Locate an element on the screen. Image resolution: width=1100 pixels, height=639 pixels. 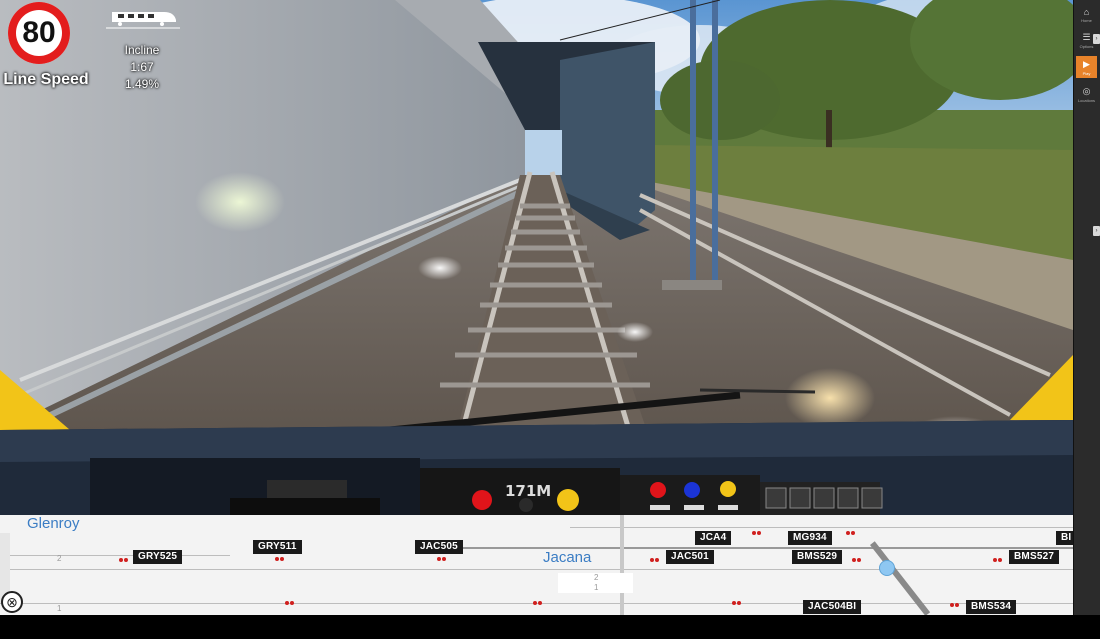
train-profile-icon is located at coordinates (143, 20).